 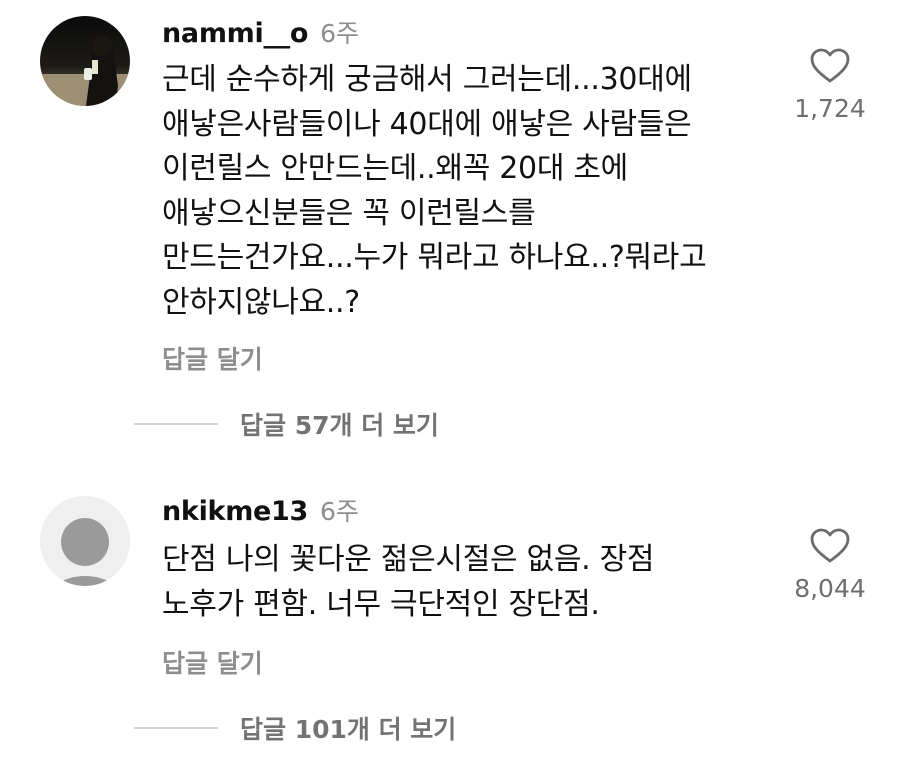 I want to click on comment-line: 애낳은사람들이나 40대에 애낳은 사람들은, so click(x=427, y=124).